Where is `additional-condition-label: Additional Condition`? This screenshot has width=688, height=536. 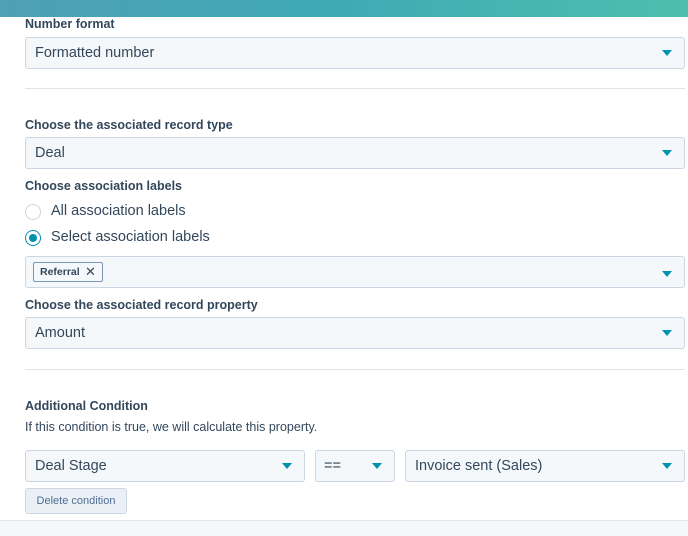 additional-condition-label: Additional Condition is located at coordinates (86, 406).